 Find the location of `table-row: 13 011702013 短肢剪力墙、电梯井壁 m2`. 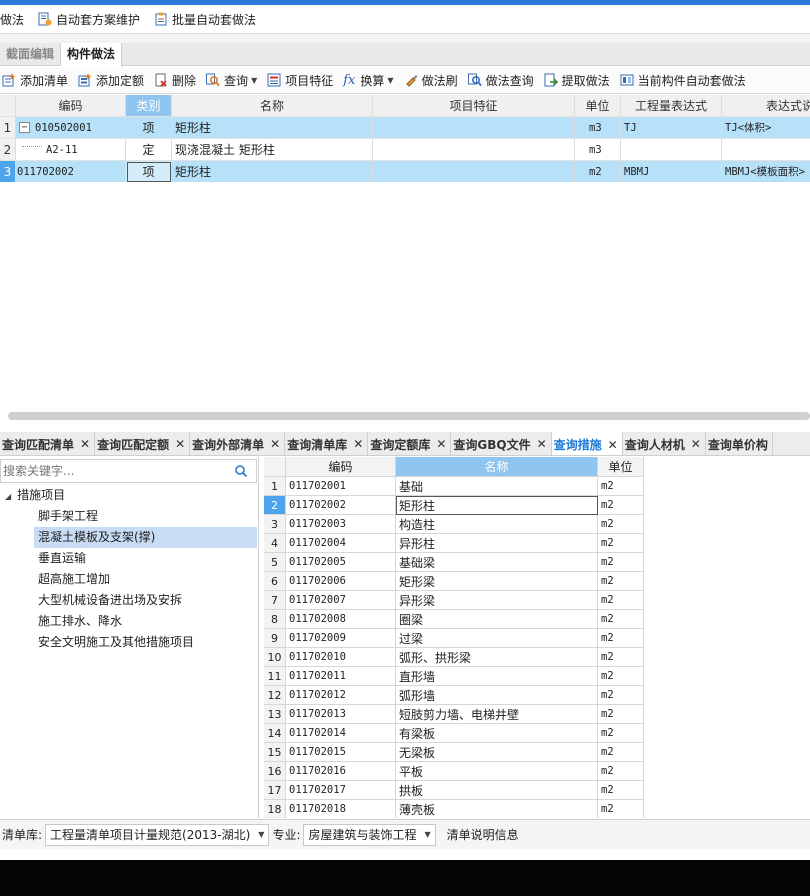

table-row: 13 011702013 短肢剪力墙、电梯井壁 m2 is located at coordinates (454, 714).